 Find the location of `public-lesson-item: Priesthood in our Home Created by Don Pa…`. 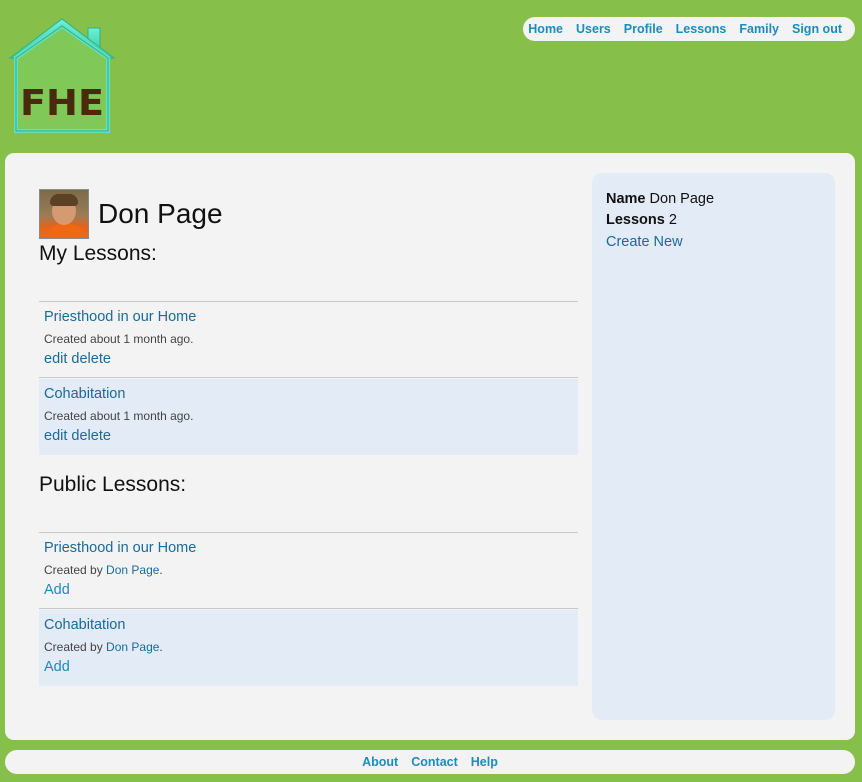

public-lesson-item: Priesthood in our Home Created by Don Pa… is located at coordinates (308, 571).